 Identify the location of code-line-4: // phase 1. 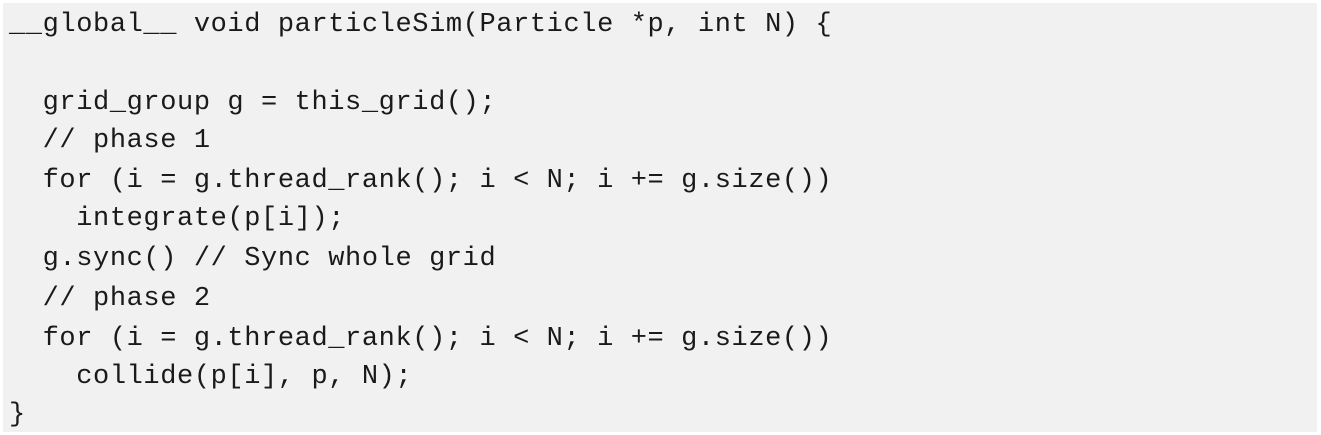
(110, 141).